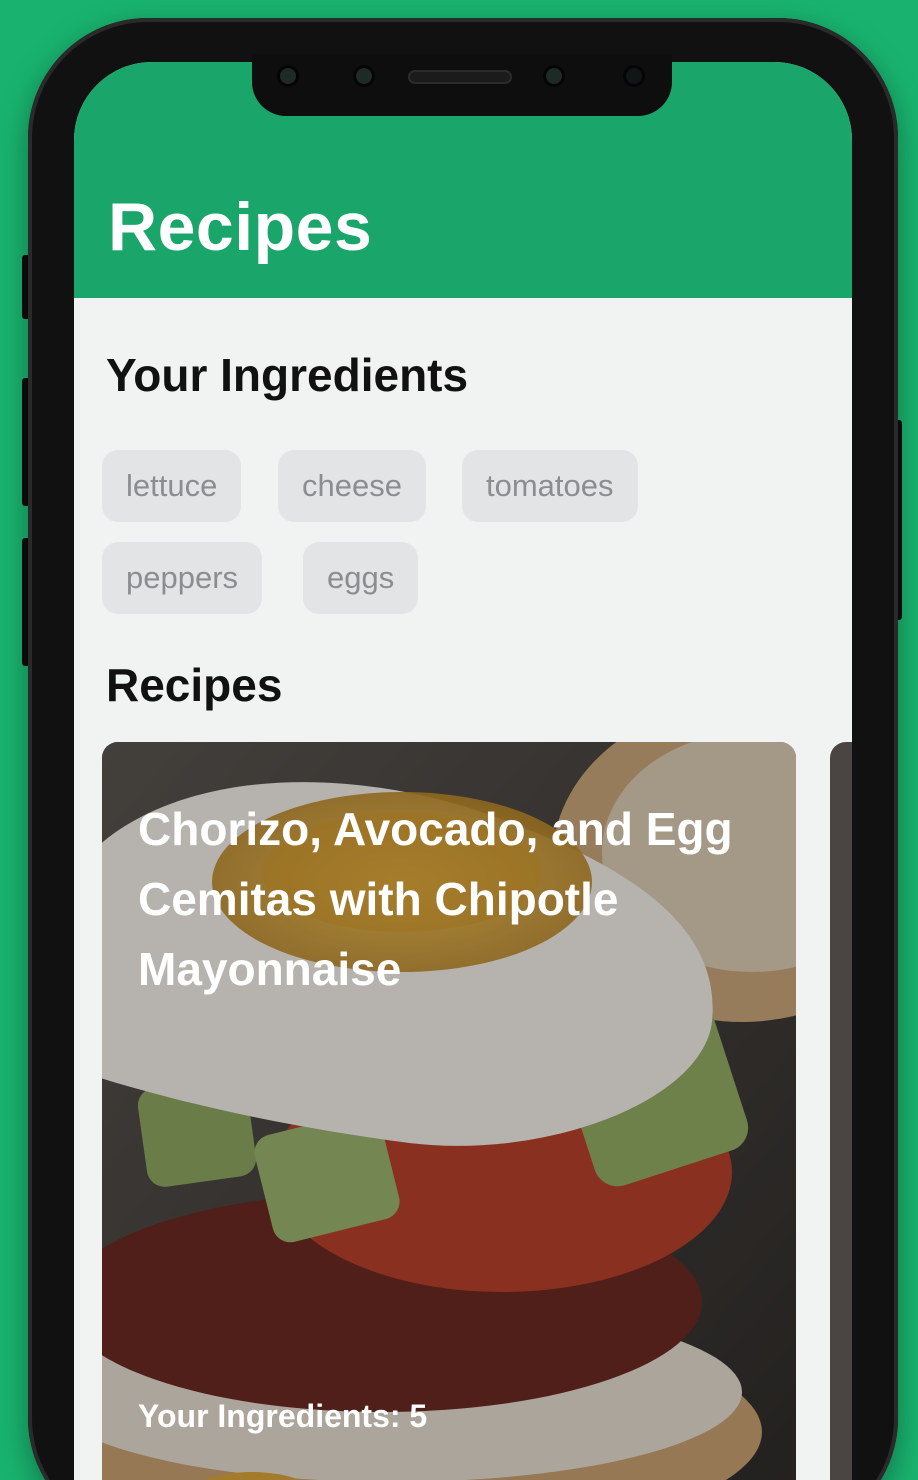 The width and height of the screenshot is (918, 1480). I want to click on ingredient-chip: lettuce, so click(172, 486).